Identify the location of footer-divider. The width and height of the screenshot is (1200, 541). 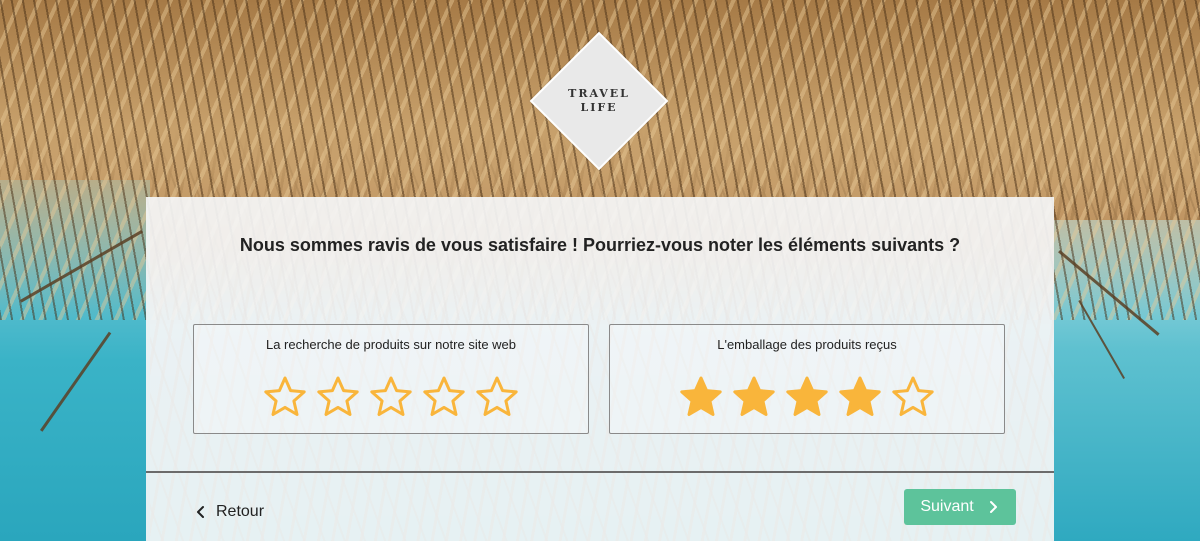
(600, 472).